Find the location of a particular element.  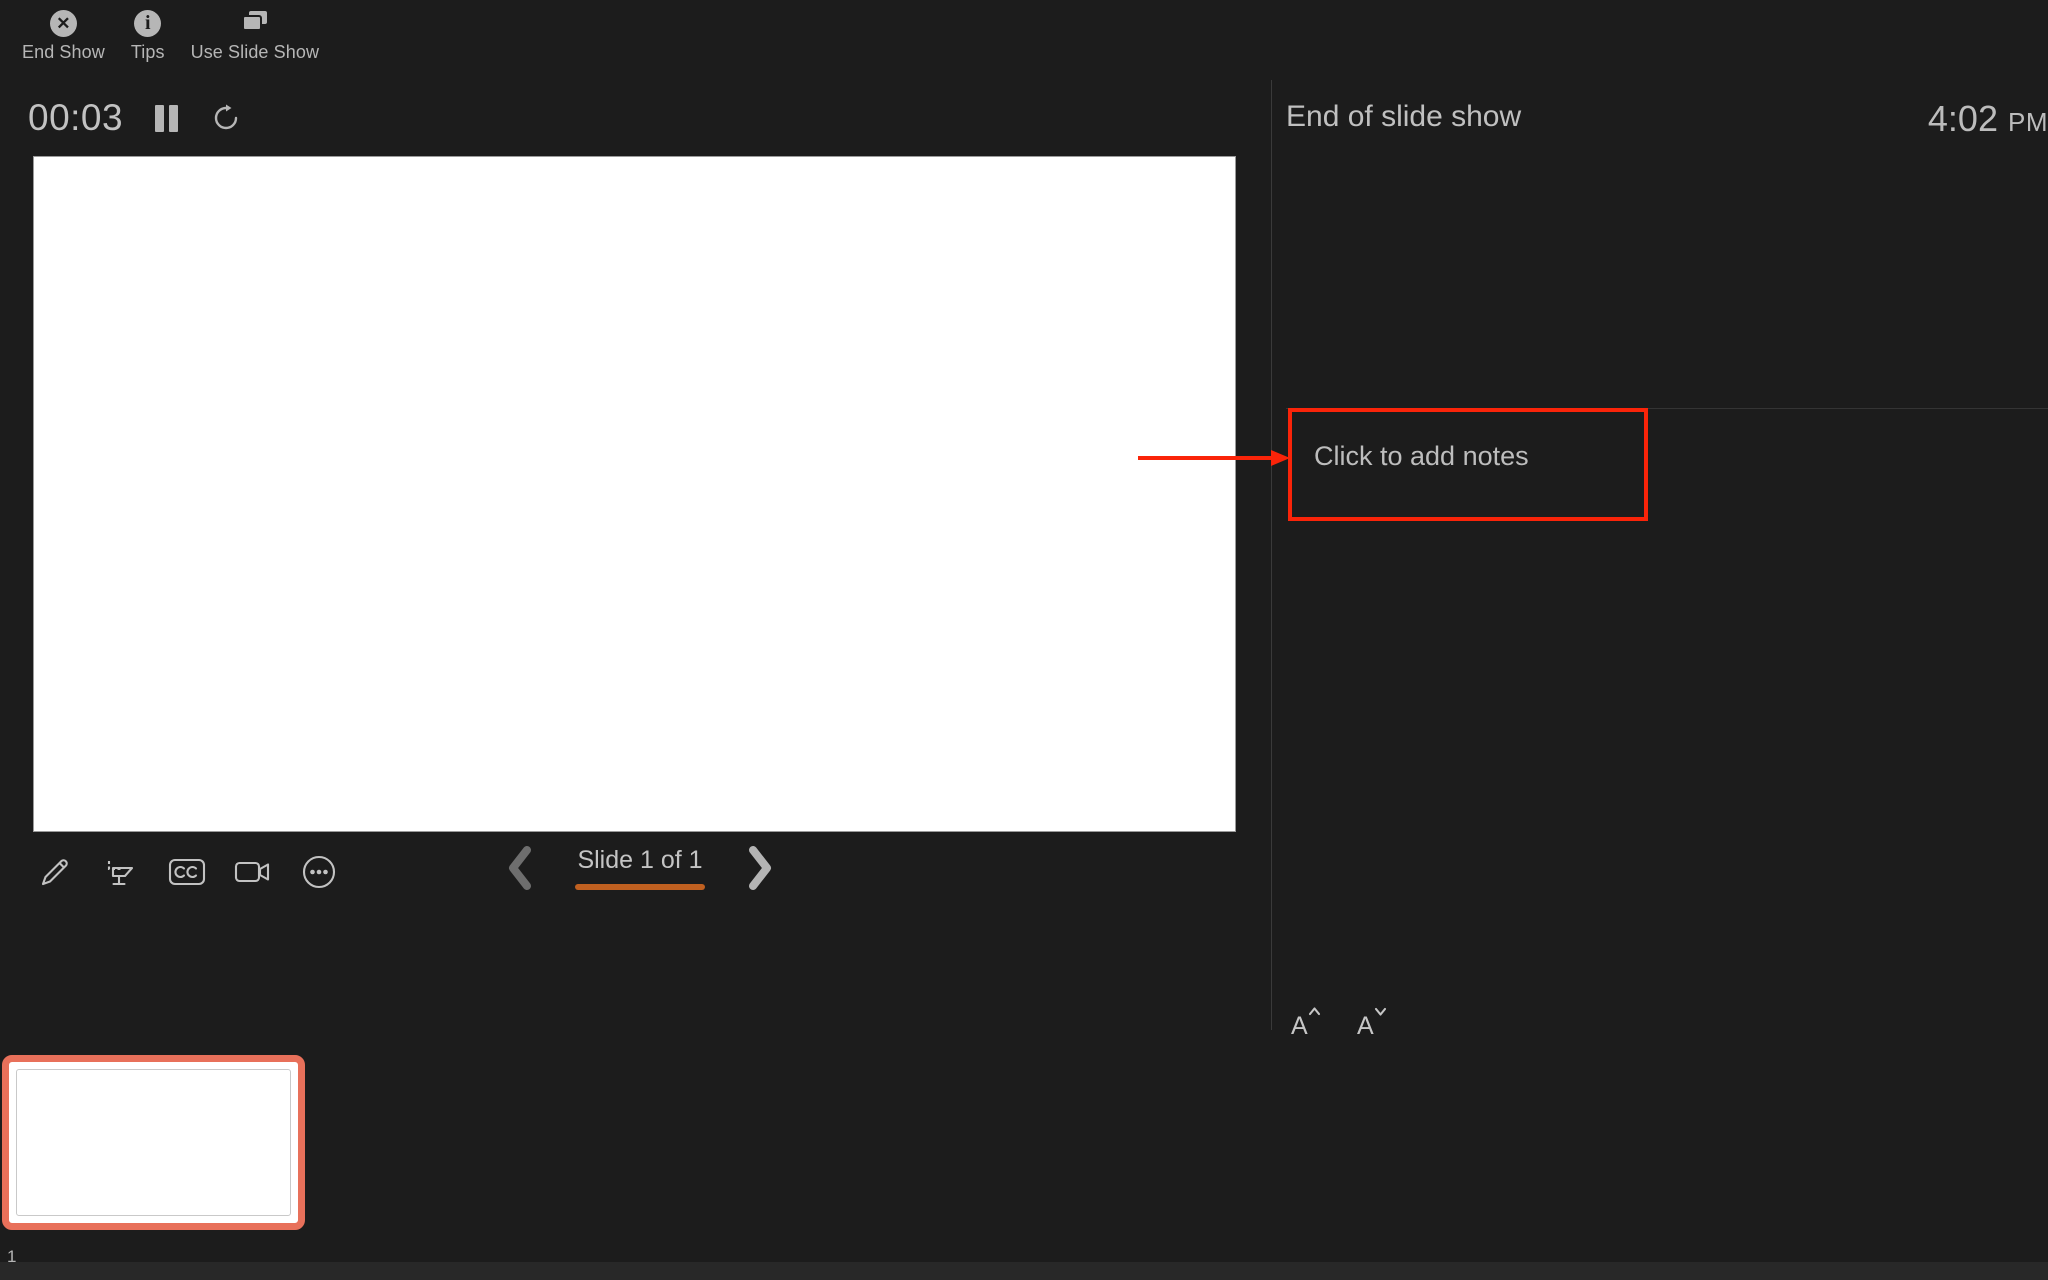

timer-row: 00:03 is located at coordinates (135, 118).